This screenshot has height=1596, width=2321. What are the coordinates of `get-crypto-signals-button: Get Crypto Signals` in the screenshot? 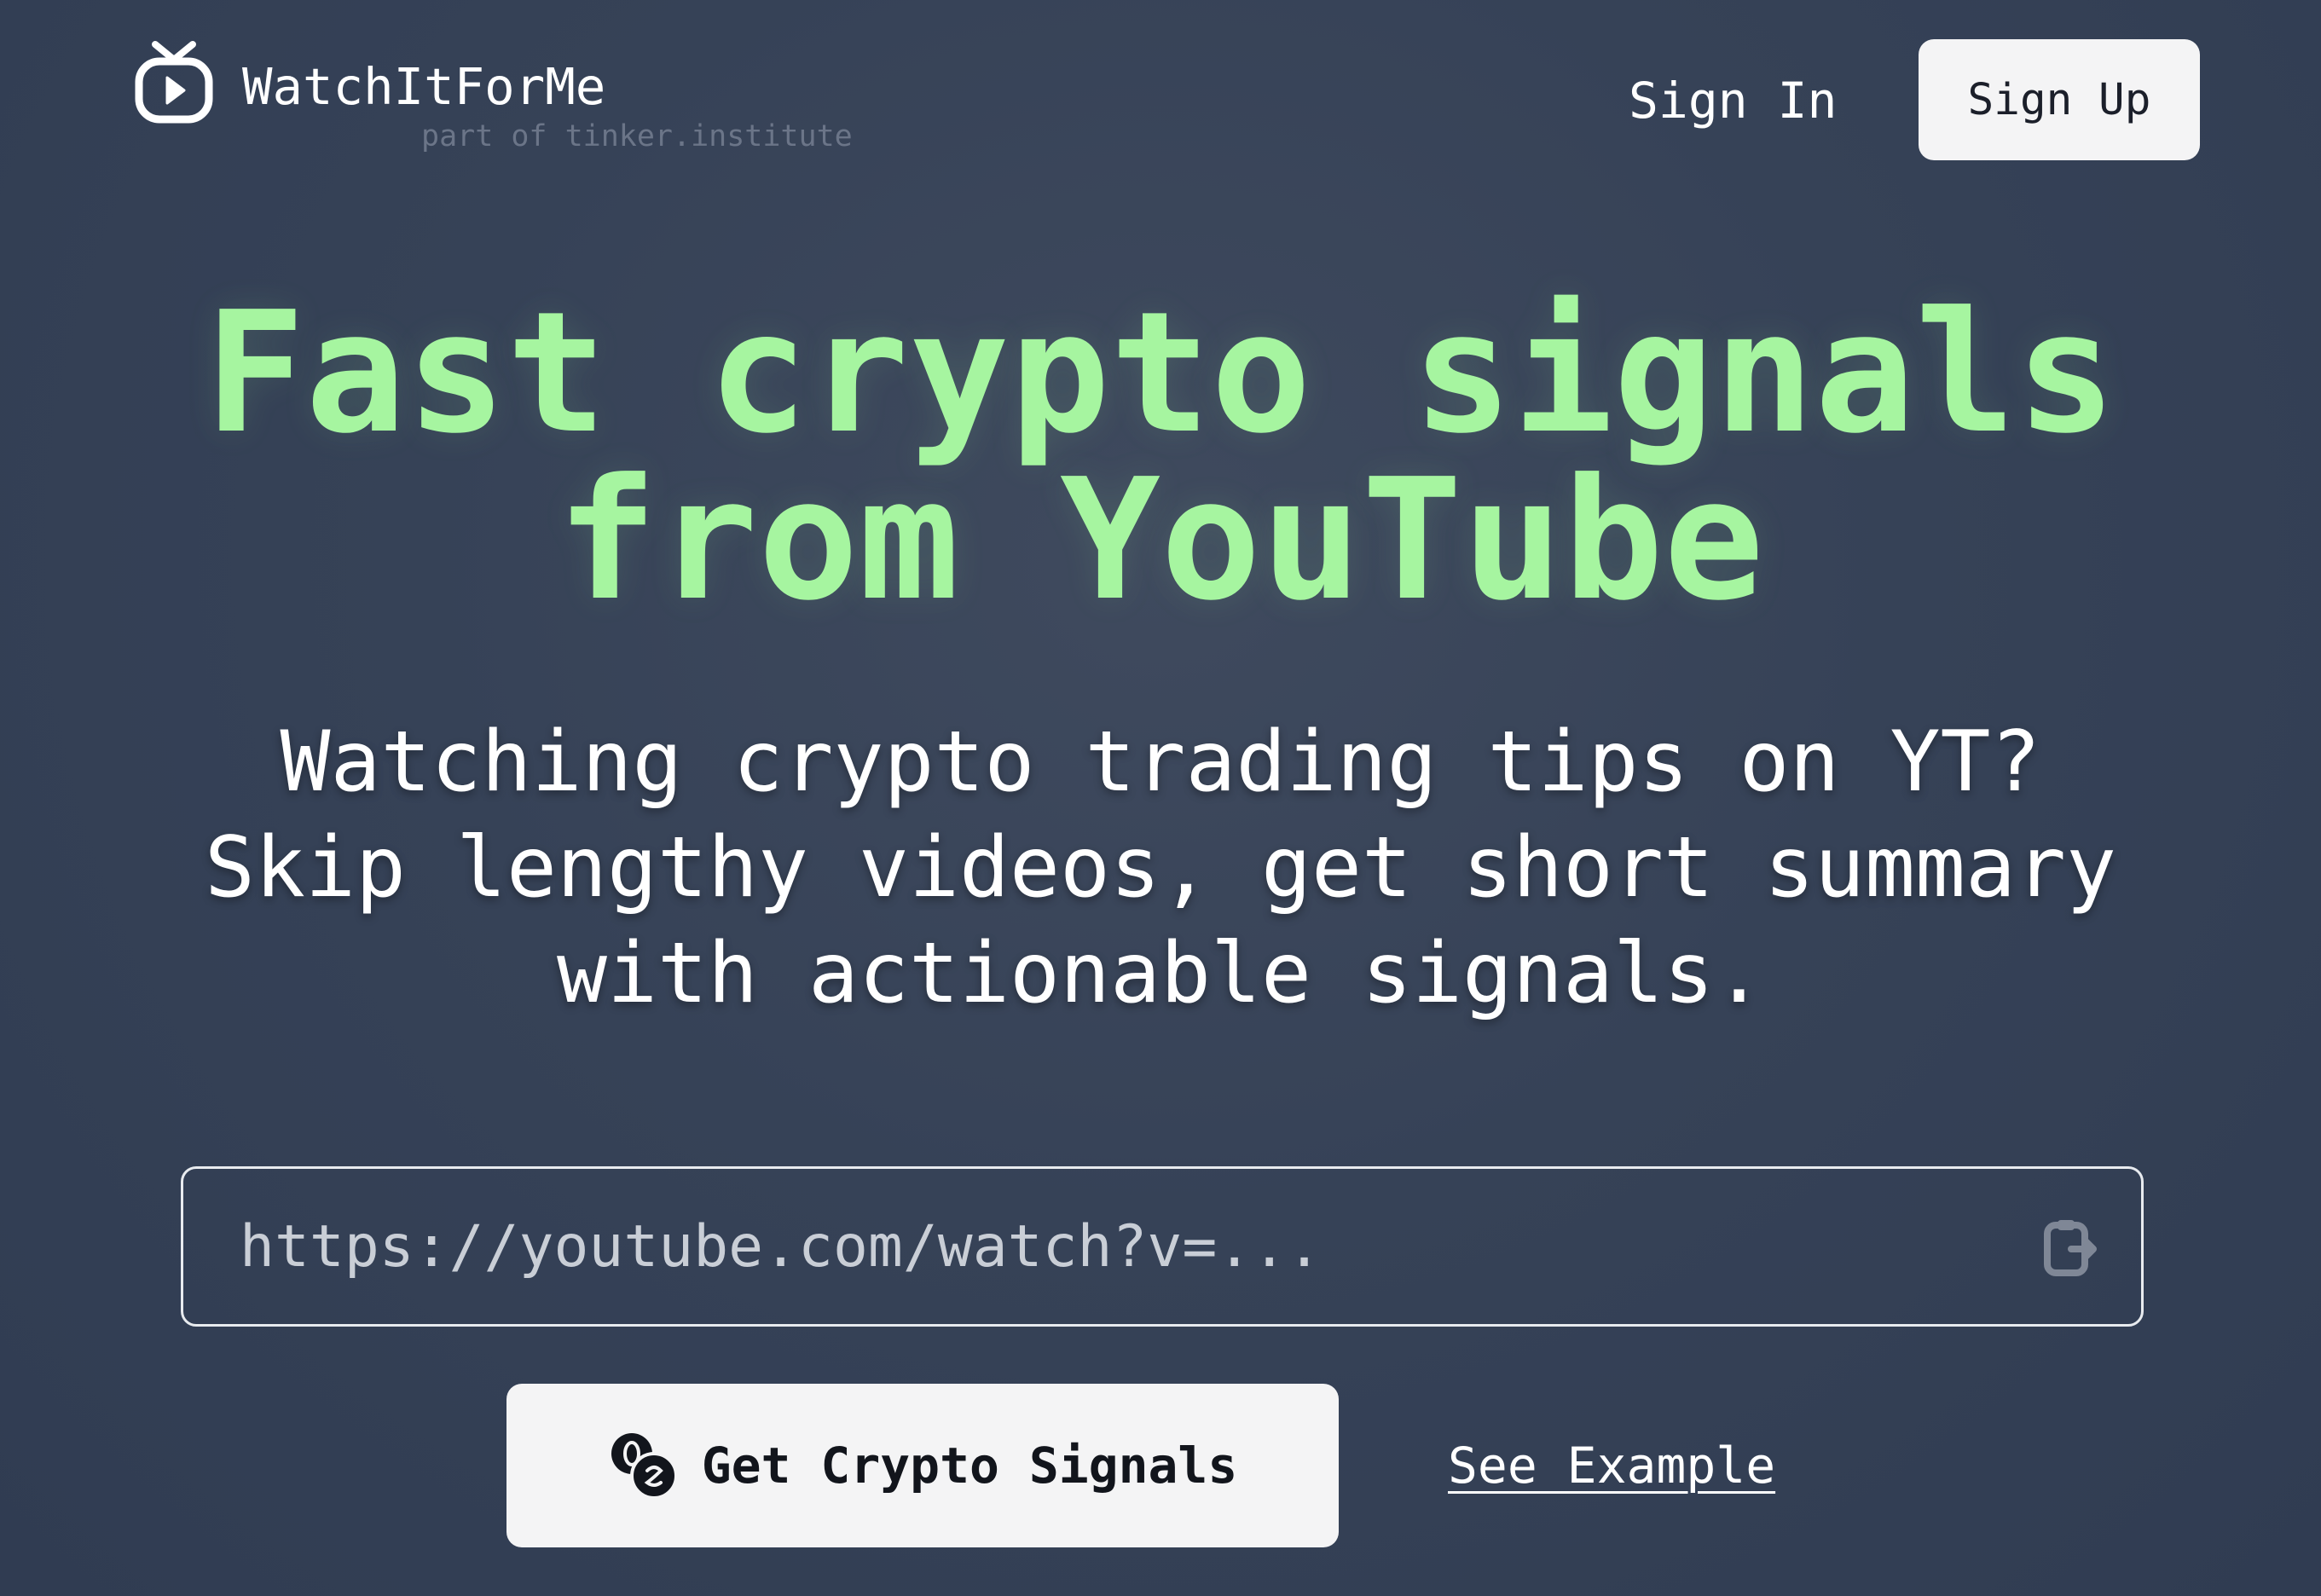 It's located at (922, 1465).